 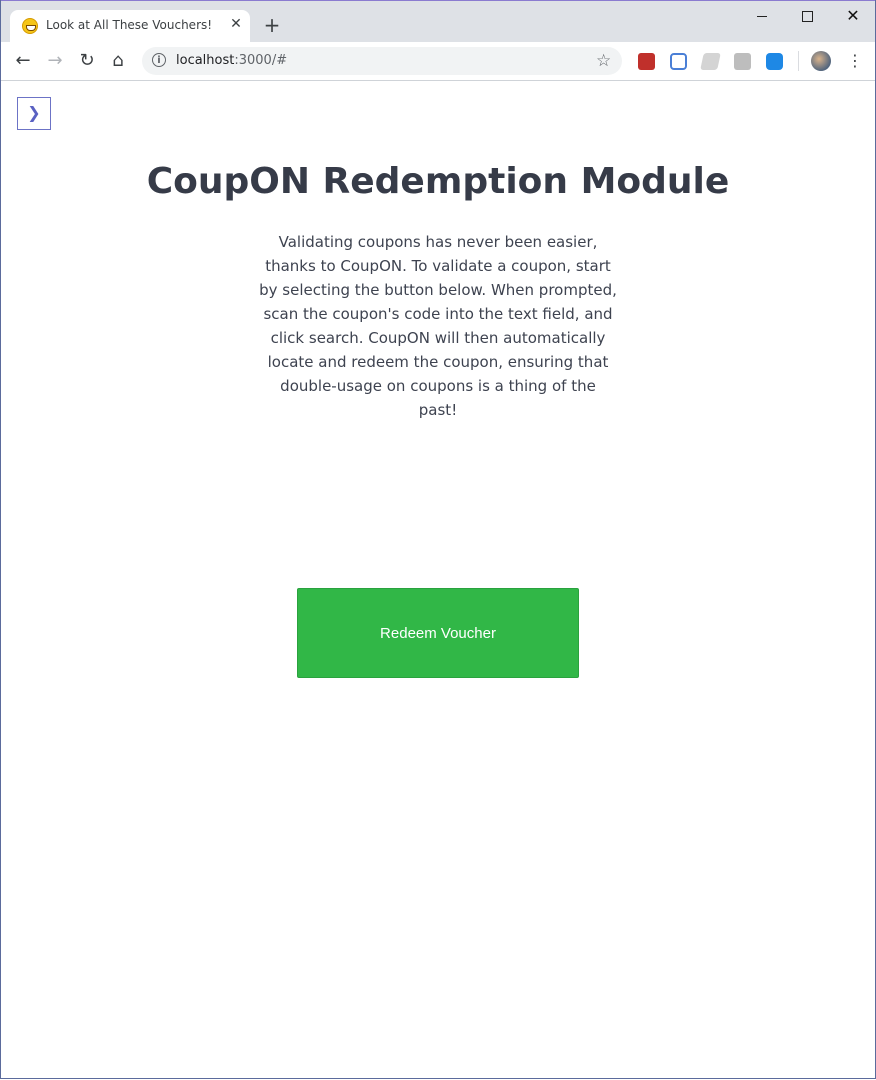 I want to click on toolbar-separator, so click(x=798, y=61).